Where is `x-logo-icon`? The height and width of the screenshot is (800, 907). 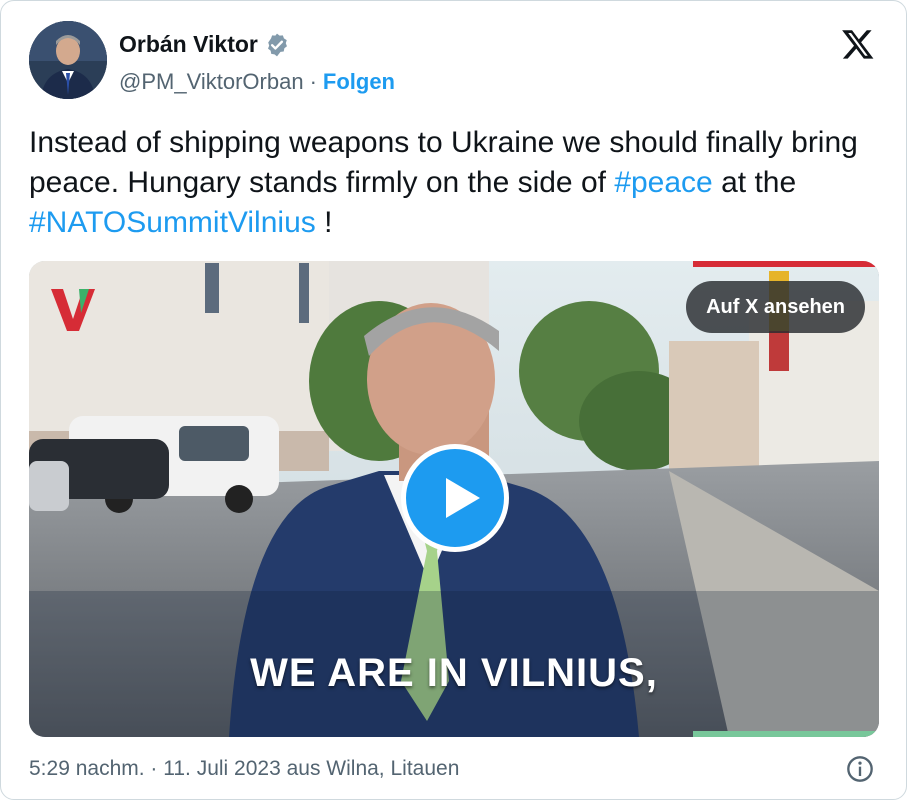 x-logo-icon is located at coordinates (858, 44).